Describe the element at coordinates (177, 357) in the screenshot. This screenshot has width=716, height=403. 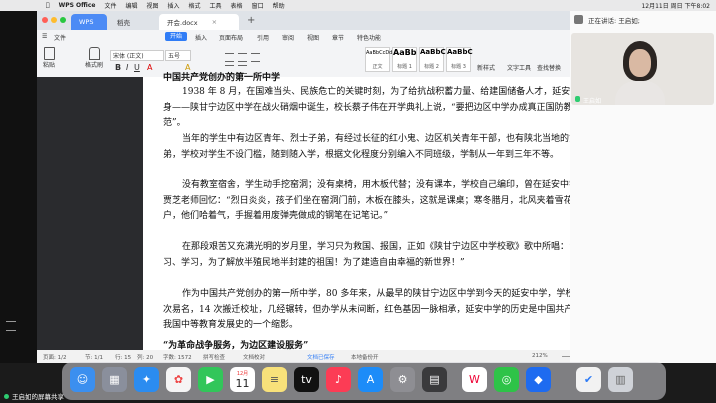
I see `status-word-count: 字数: 1572` at that location.